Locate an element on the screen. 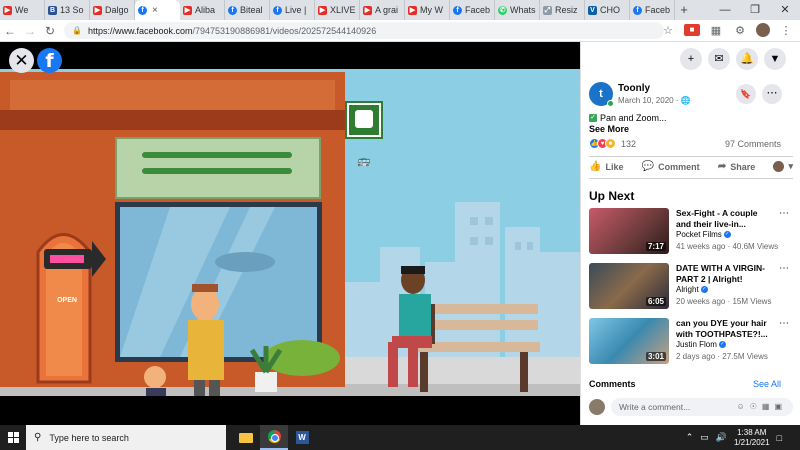  browser-tab: f × is located at coordinates (157, 10).